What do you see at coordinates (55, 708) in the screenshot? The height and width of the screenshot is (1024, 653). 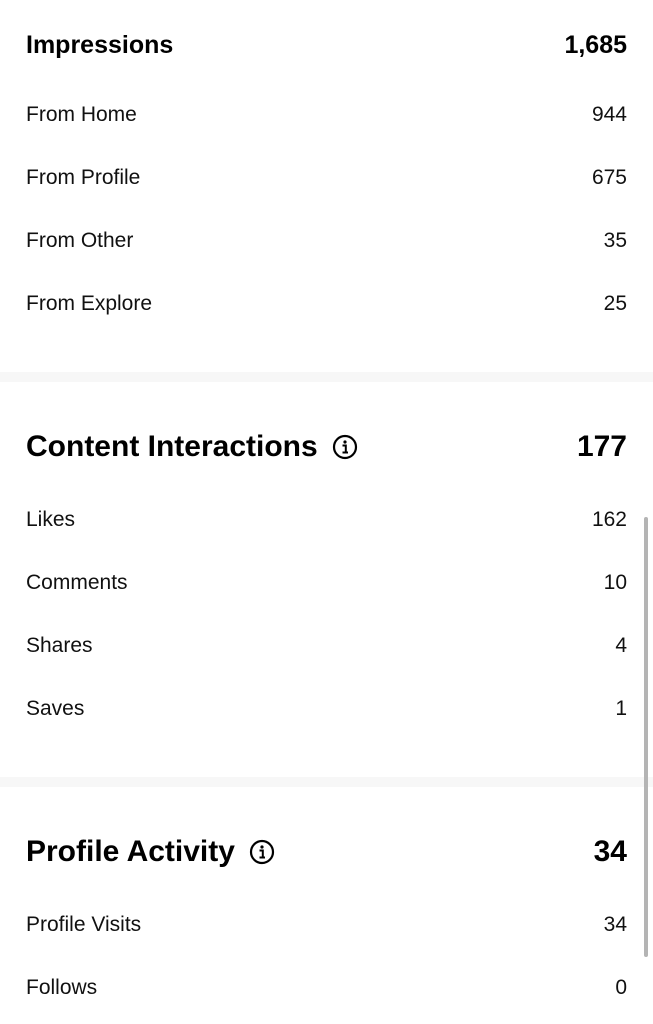 I see `row-label: Saves` at bounding box center [55, 708].